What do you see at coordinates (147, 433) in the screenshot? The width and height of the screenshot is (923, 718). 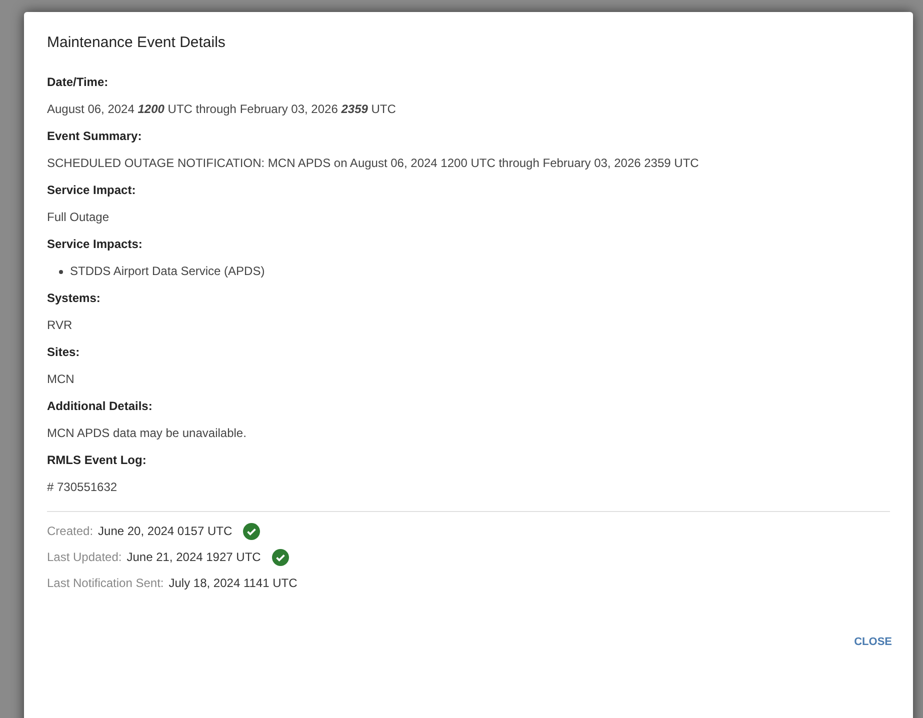 I see `field-value: MCN APDS data may be unavailable.` at bounding box center [147, 433].